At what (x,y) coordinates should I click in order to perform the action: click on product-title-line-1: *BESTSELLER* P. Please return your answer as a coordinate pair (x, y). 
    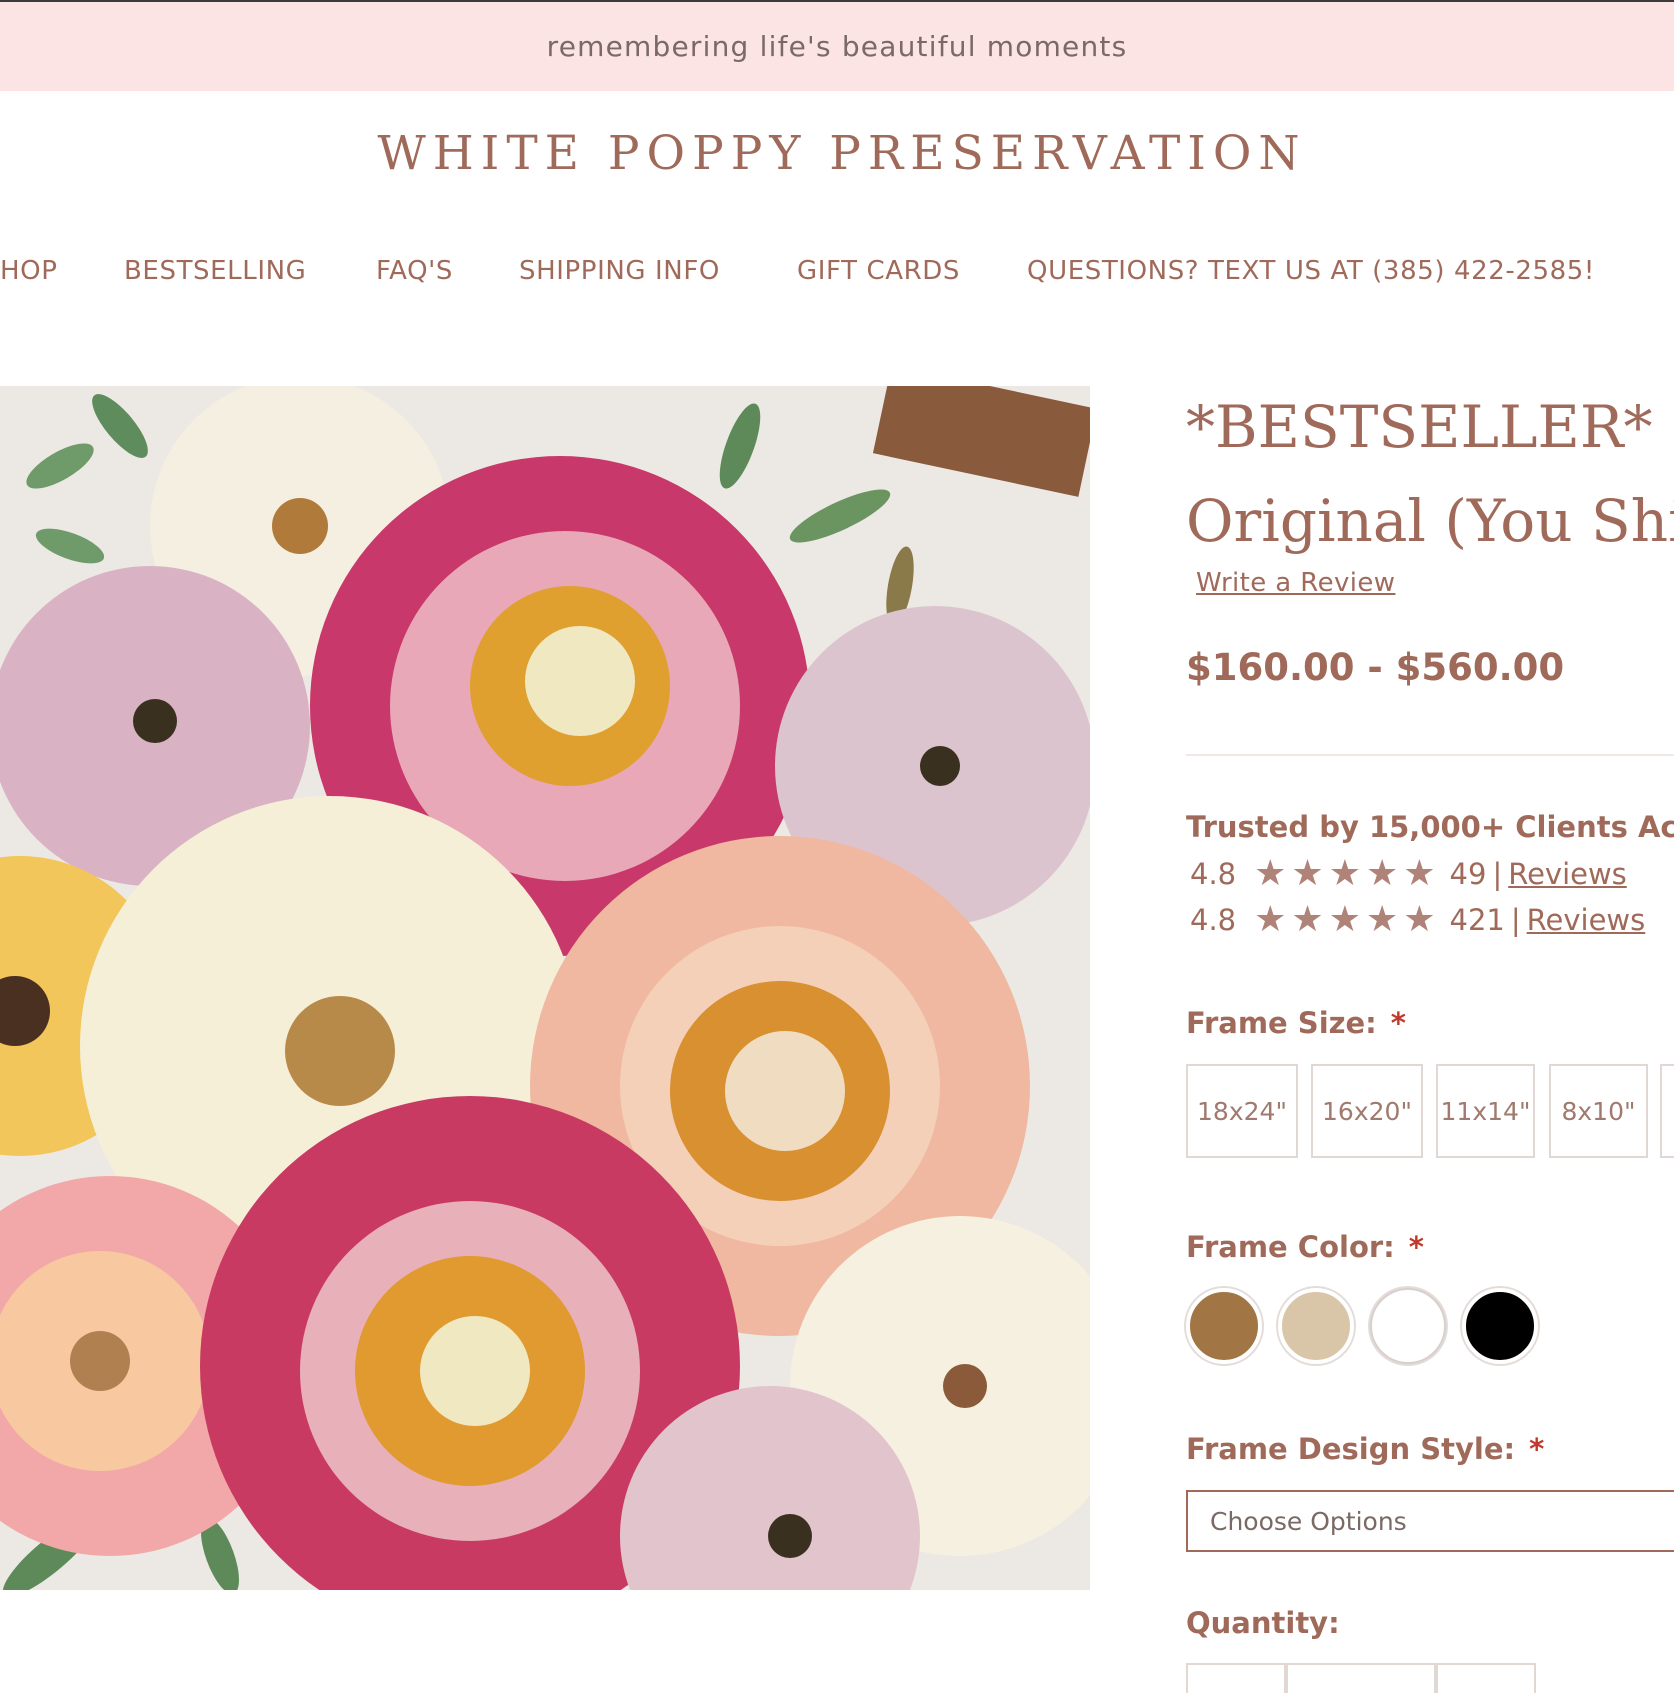
    Looking at the image, I should click on (1430, 427).